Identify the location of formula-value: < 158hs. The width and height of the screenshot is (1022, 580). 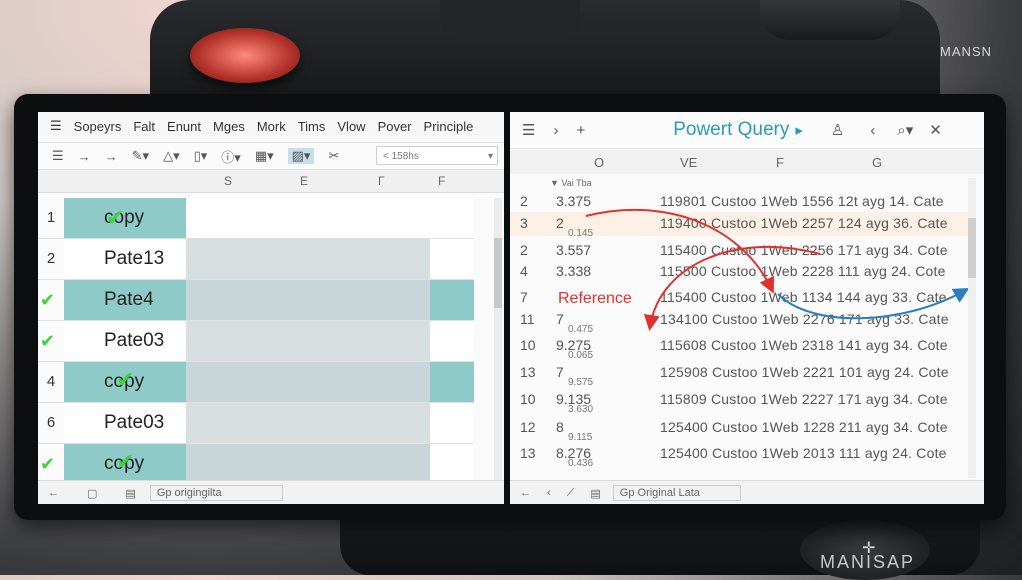
(401, 156).